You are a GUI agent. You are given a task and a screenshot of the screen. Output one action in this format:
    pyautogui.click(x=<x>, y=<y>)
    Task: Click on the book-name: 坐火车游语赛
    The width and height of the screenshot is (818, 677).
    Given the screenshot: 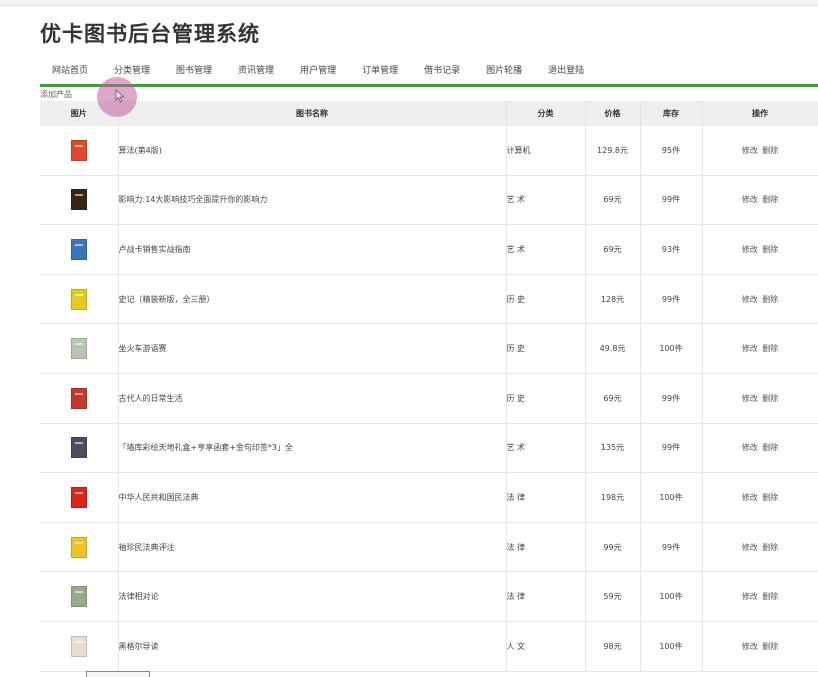 What is the action you would take?
    pyautogui.click(x=312, y=348)
    